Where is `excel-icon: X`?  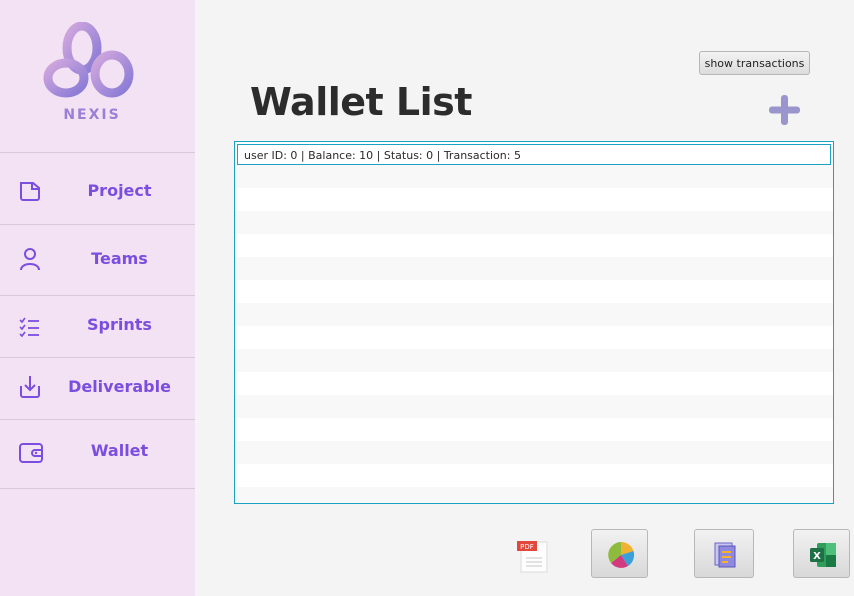
excel-icon: X is located at coordinates (823, 555).